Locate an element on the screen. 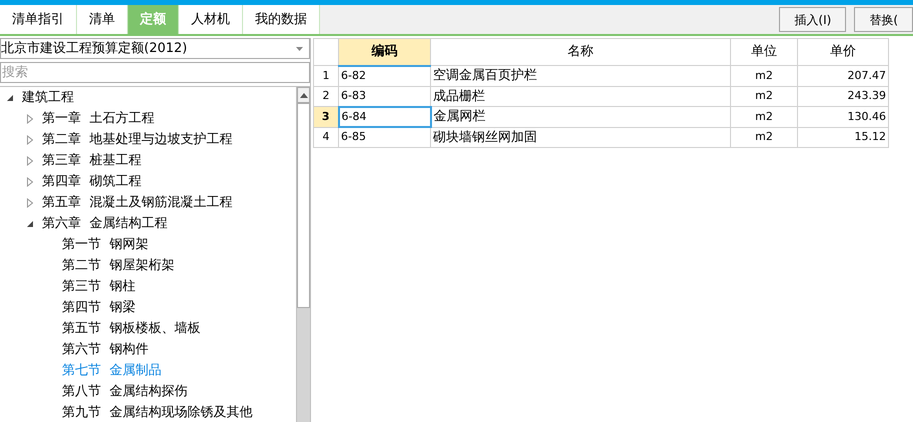 The image size is (913, 422). tree-item: 第七节 金属制品 is located at coordinates (112, 370).